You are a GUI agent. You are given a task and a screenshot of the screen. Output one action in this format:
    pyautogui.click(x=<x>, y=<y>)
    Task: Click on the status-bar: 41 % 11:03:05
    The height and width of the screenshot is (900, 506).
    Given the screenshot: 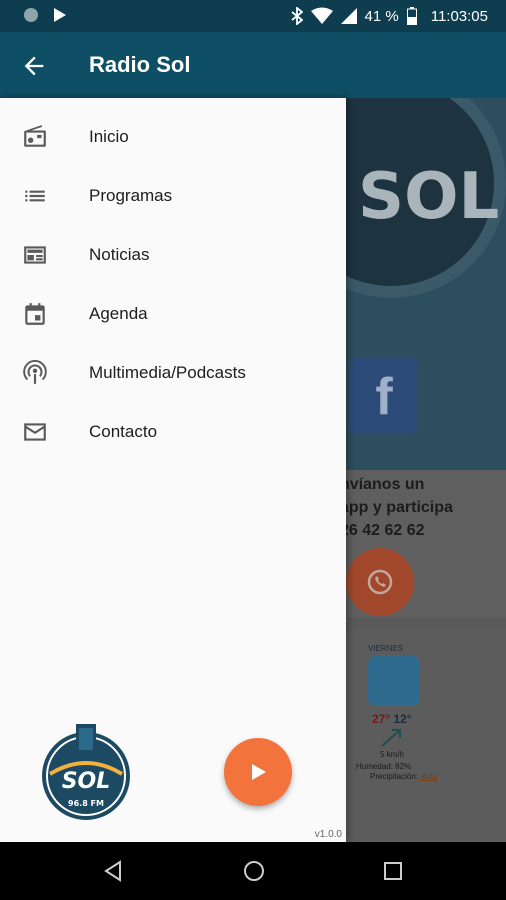 What is the action you would take?
    pyautogui.click(x=253, y=16)
    